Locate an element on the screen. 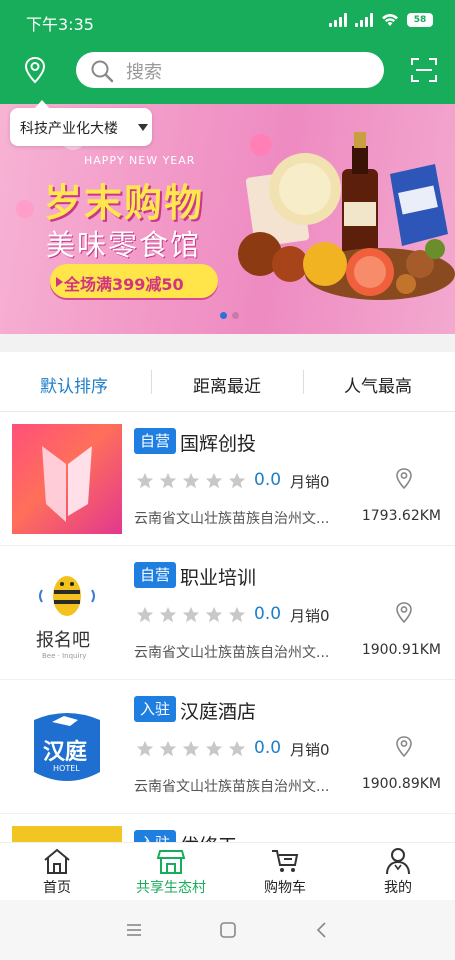 Image resolution: width=455 pixels, height=960 pixels. logo-text: 报名吧 is located at coordinates (63, 640).